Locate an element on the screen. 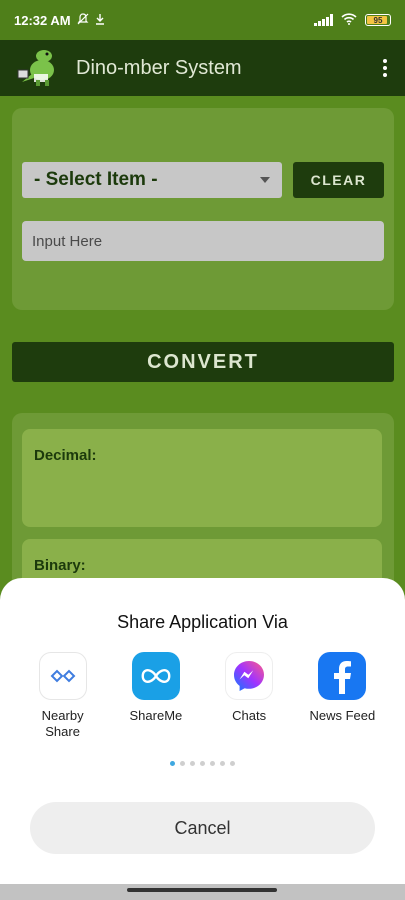 Image resolution: width=405 pixels, height=900 pixels. messenger-icon is located at coordinates (249, 676).